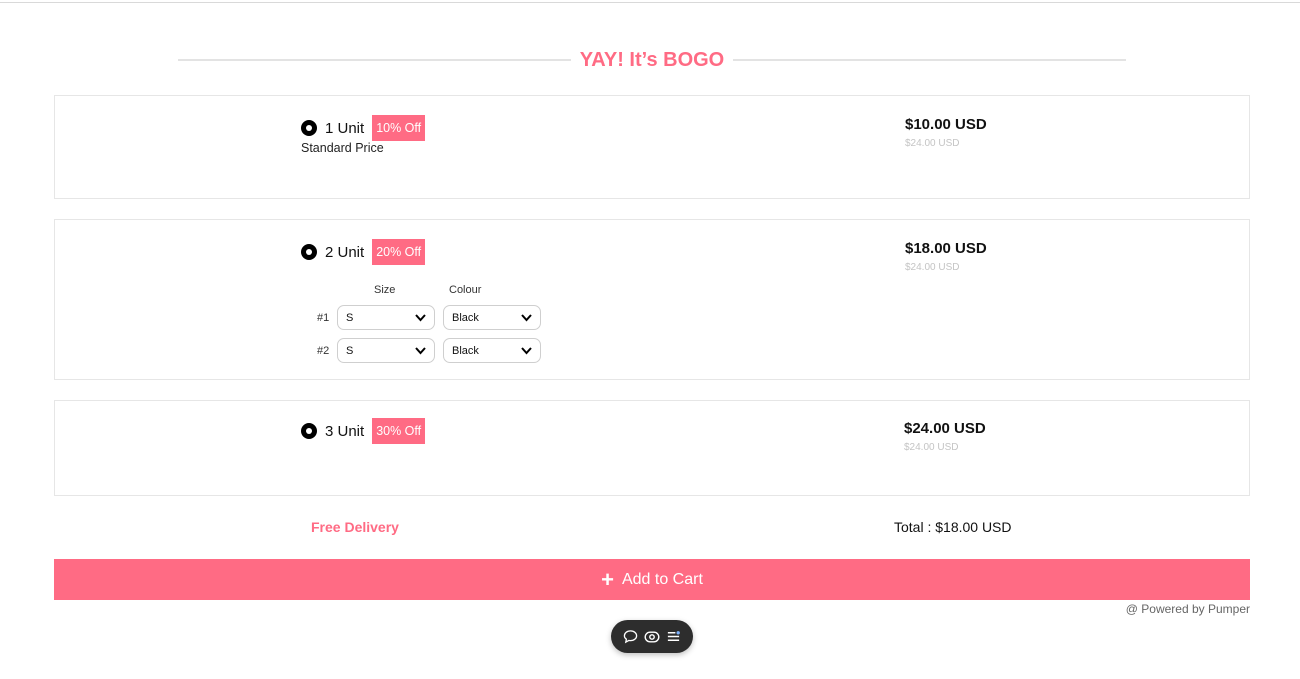 This screenshot has height=679, width=1300. What do you see at coordinates (399, 252) in the screenshot?
I see `discount-badge: 20% Off` at bounding box center [399, 252].